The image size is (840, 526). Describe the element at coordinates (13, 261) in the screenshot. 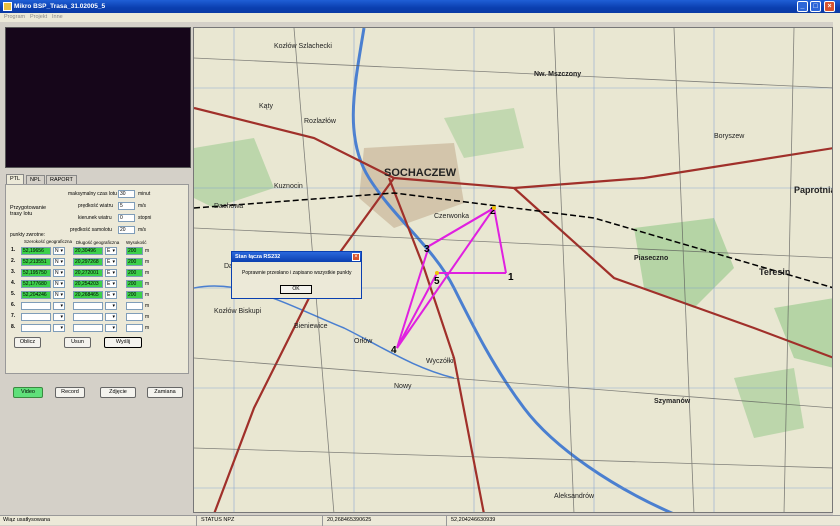

I see `row-number: 2.` at that location.